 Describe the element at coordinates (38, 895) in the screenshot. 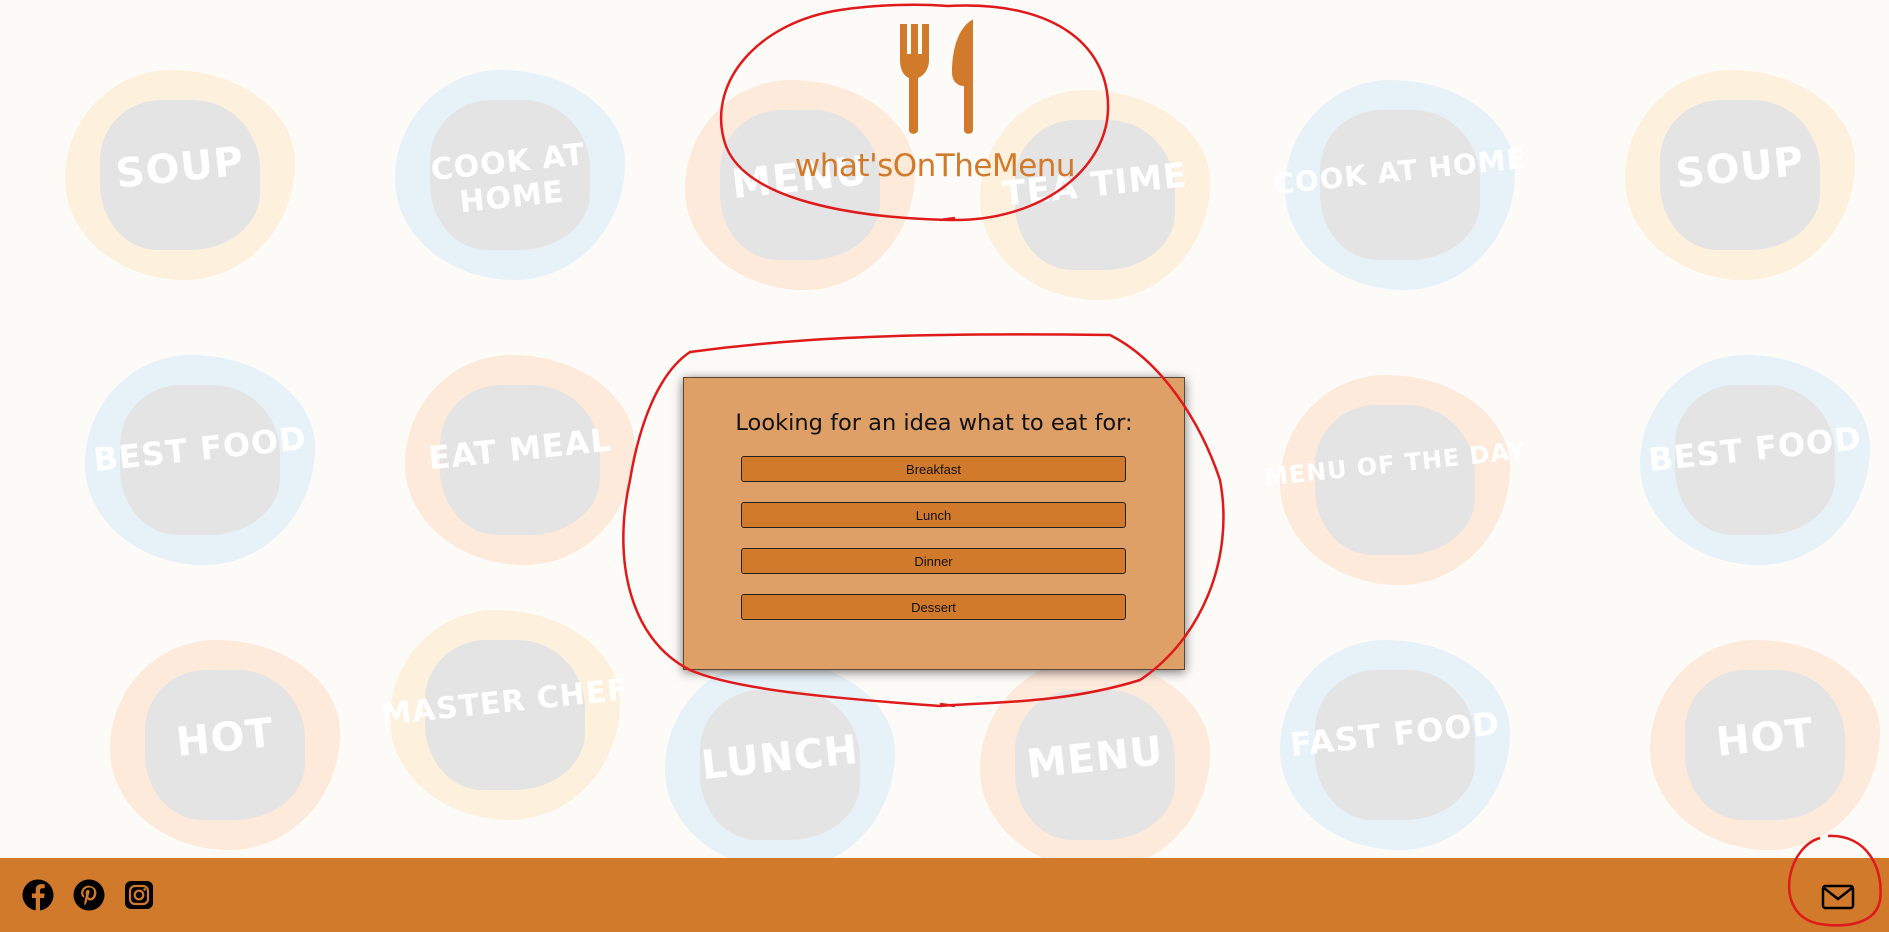

I see `facebook-icon` at that location.